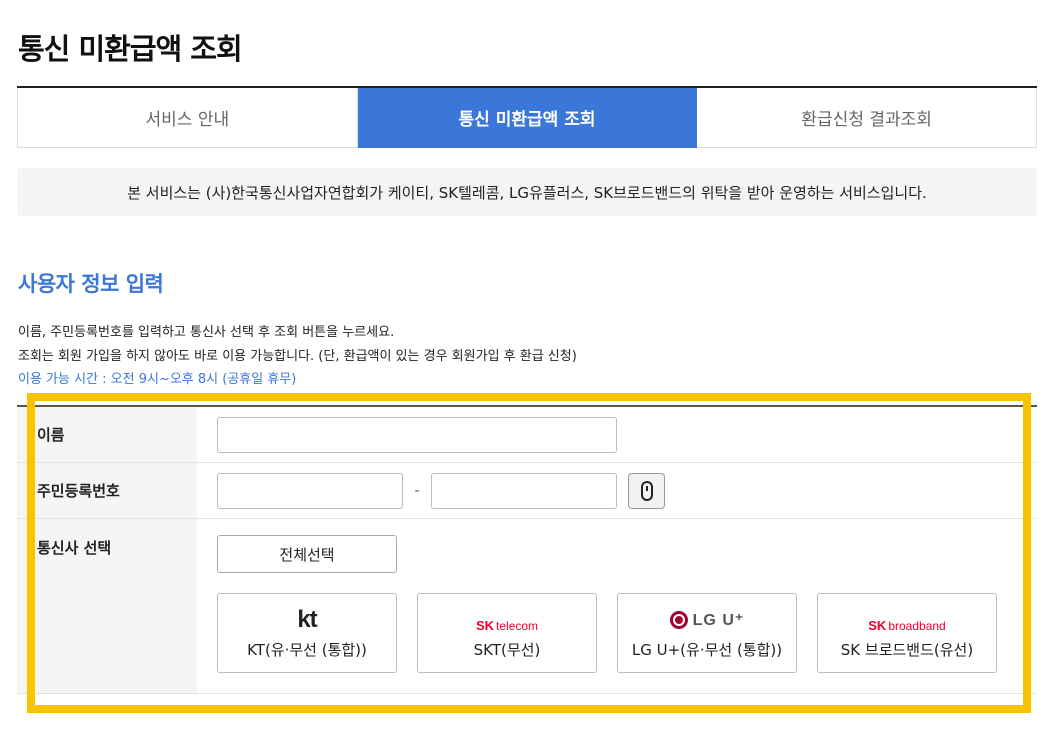  I want to click on instruction-text: 이름, 주민등록번호를 입력하고 통신사 선택 후 조회 버튼을 누르세요., so click(206, 332).